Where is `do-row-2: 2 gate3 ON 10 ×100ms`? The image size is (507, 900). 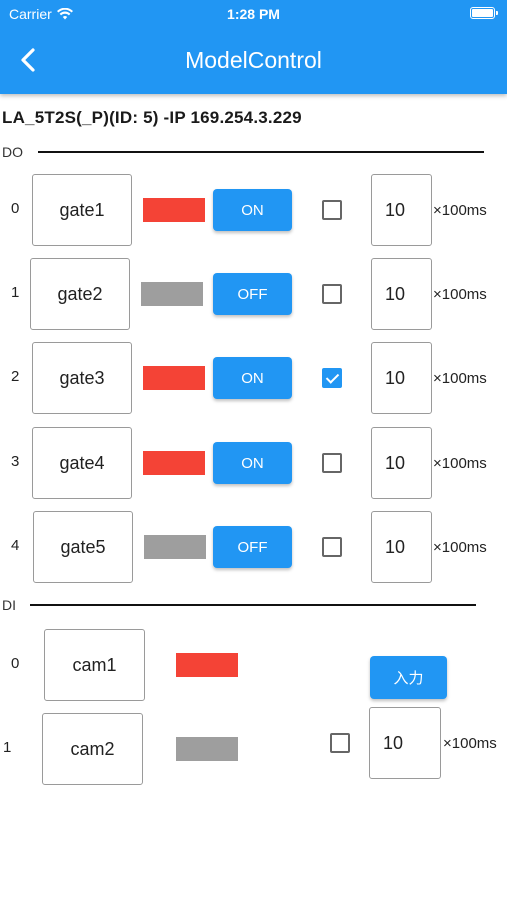 do-row-2: 2 gate3 ON 10 ×100ms is located at coordinates (253, 378).